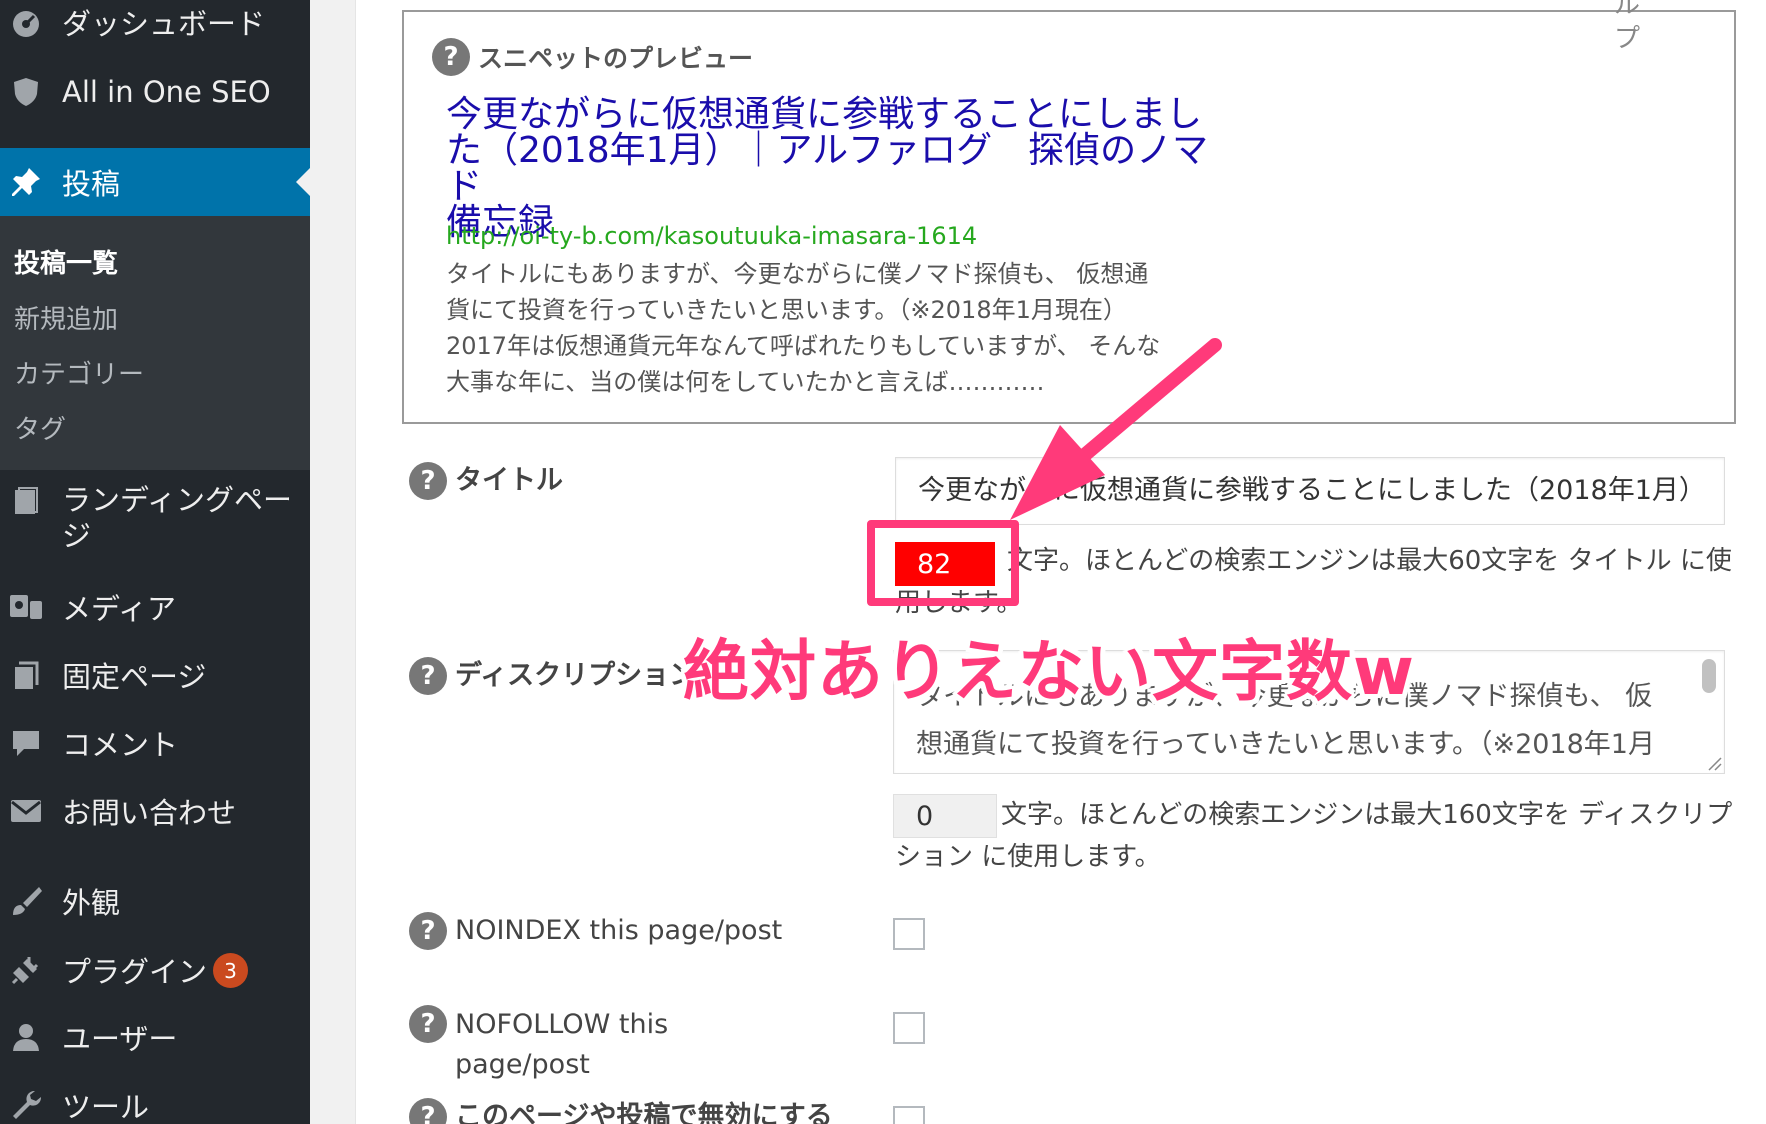  What do you see at coordinates (1116, 429) in the screenshot?
I see `annotation-arrow-icon` at bounding box center [1116, 429].